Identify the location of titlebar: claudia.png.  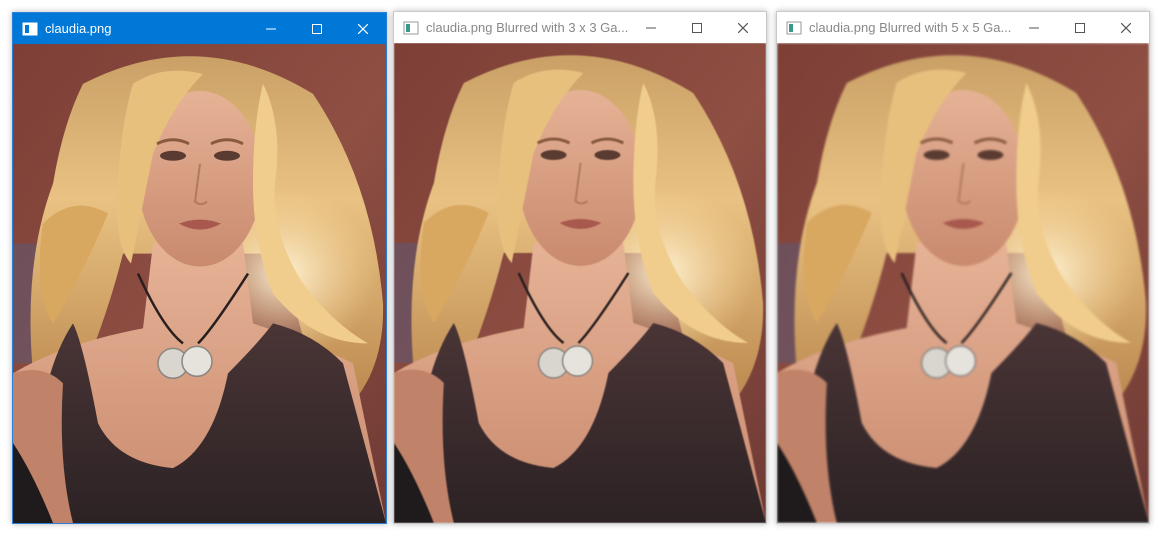
(199, 28).